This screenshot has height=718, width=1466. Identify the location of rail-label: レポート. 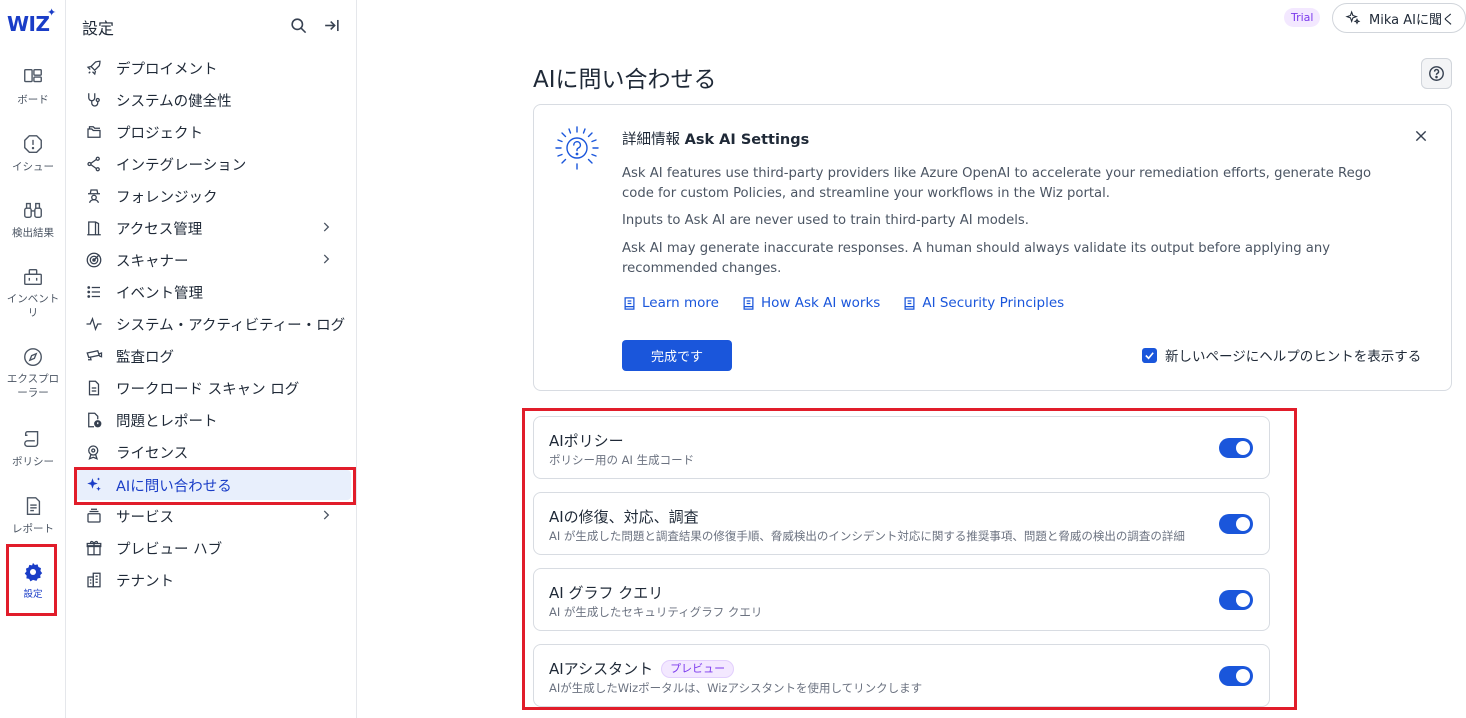
(33, 529).